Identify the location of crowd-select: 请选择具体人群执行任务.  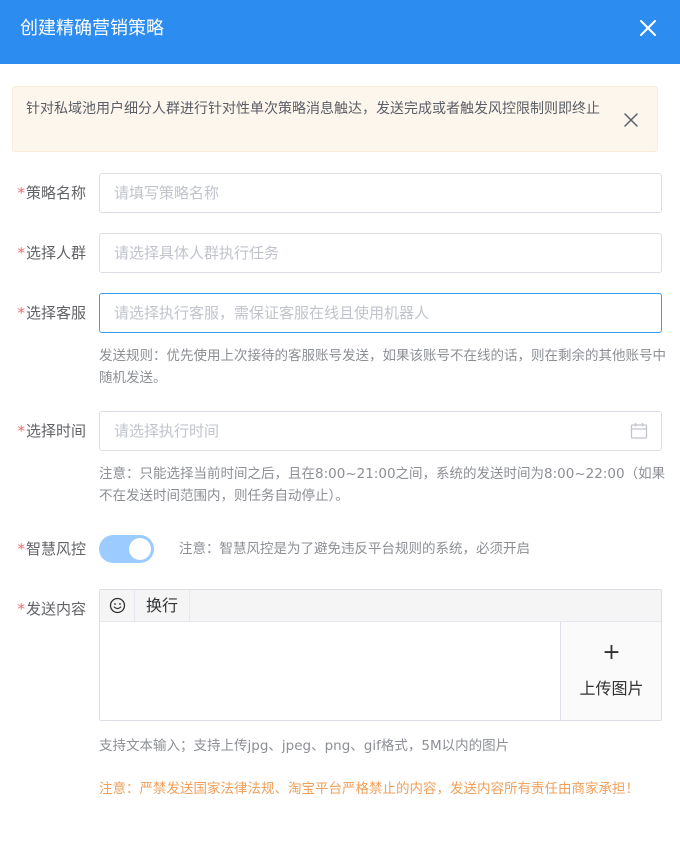
(380, 253).